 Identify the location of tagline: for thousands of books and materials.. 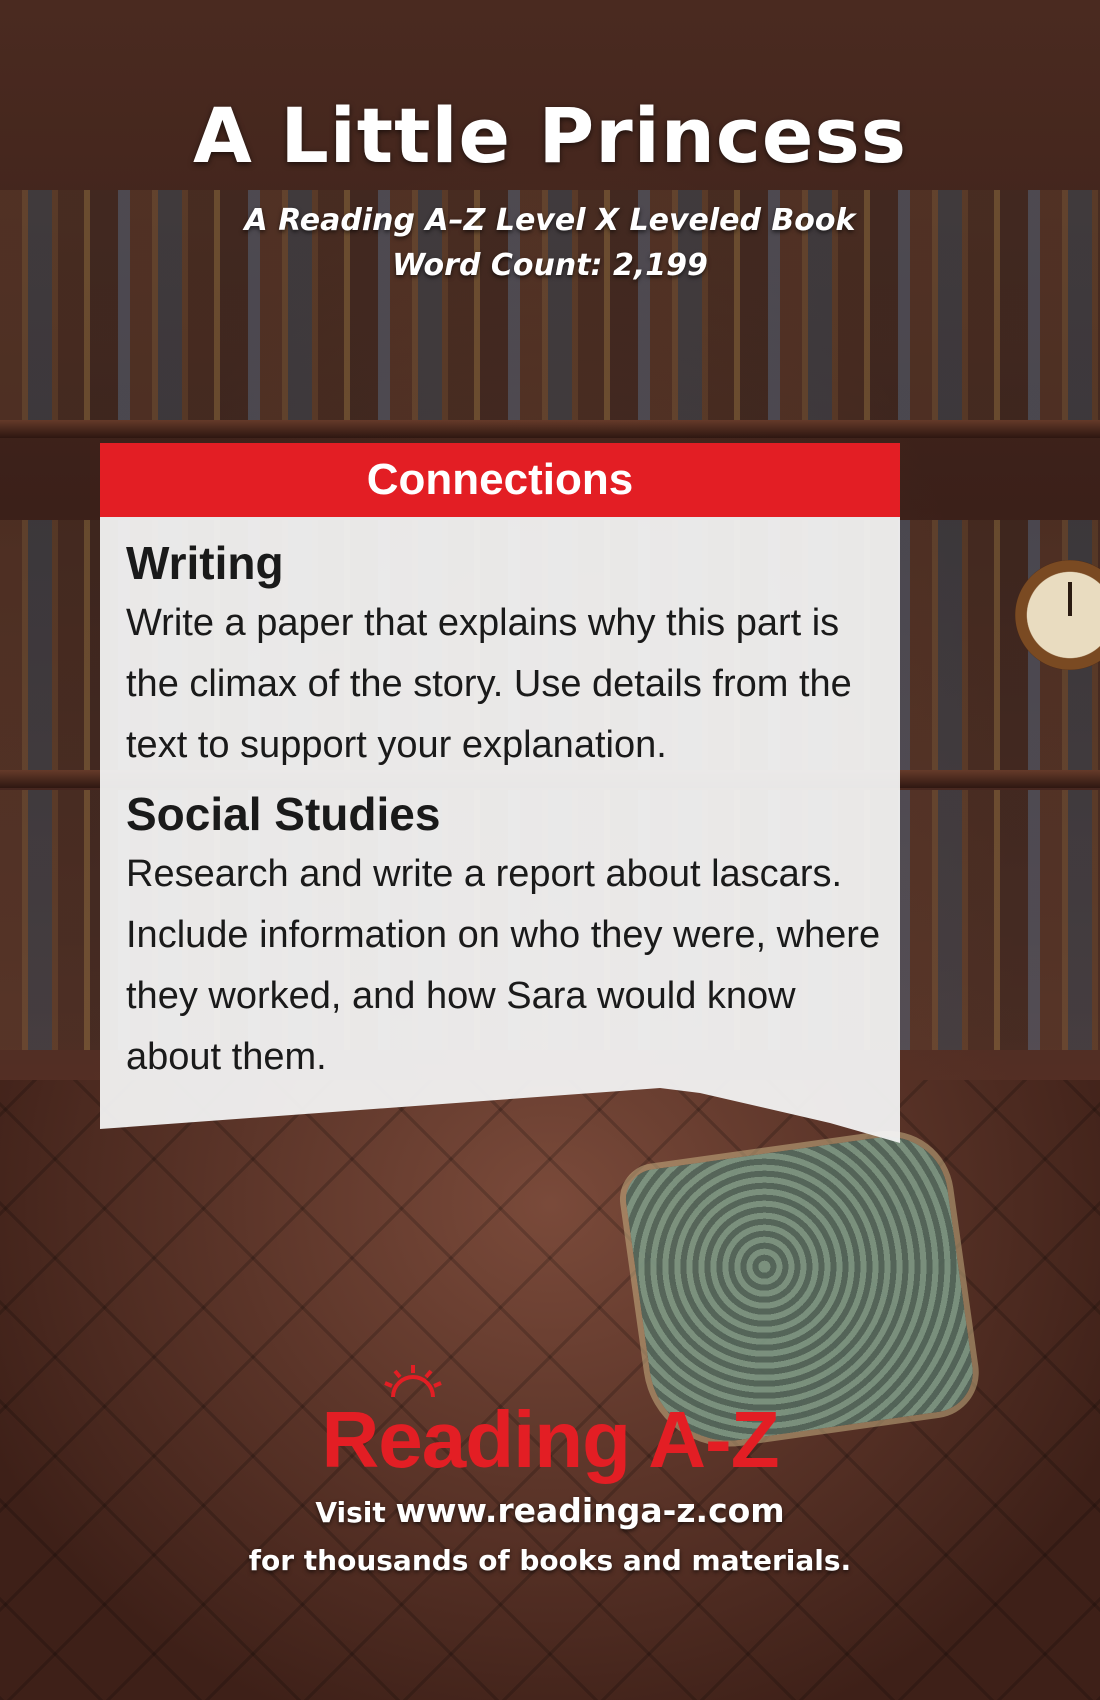
(550, 1560).